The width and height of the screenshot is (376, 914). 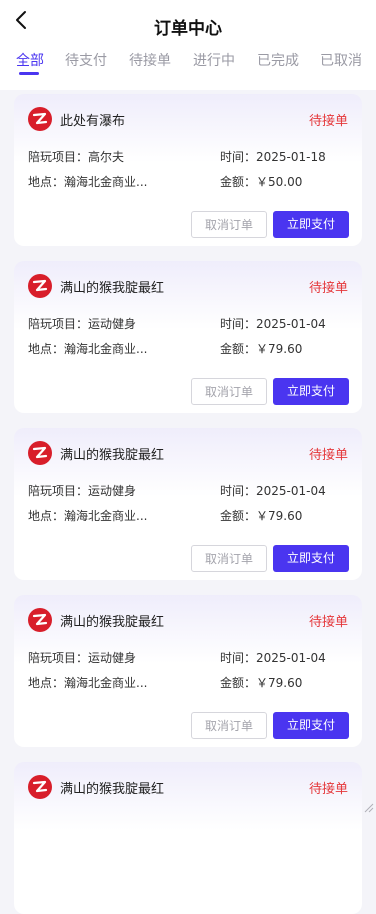 I want to click on order-name: 此处有瀑布, so click(x=93, y=121).